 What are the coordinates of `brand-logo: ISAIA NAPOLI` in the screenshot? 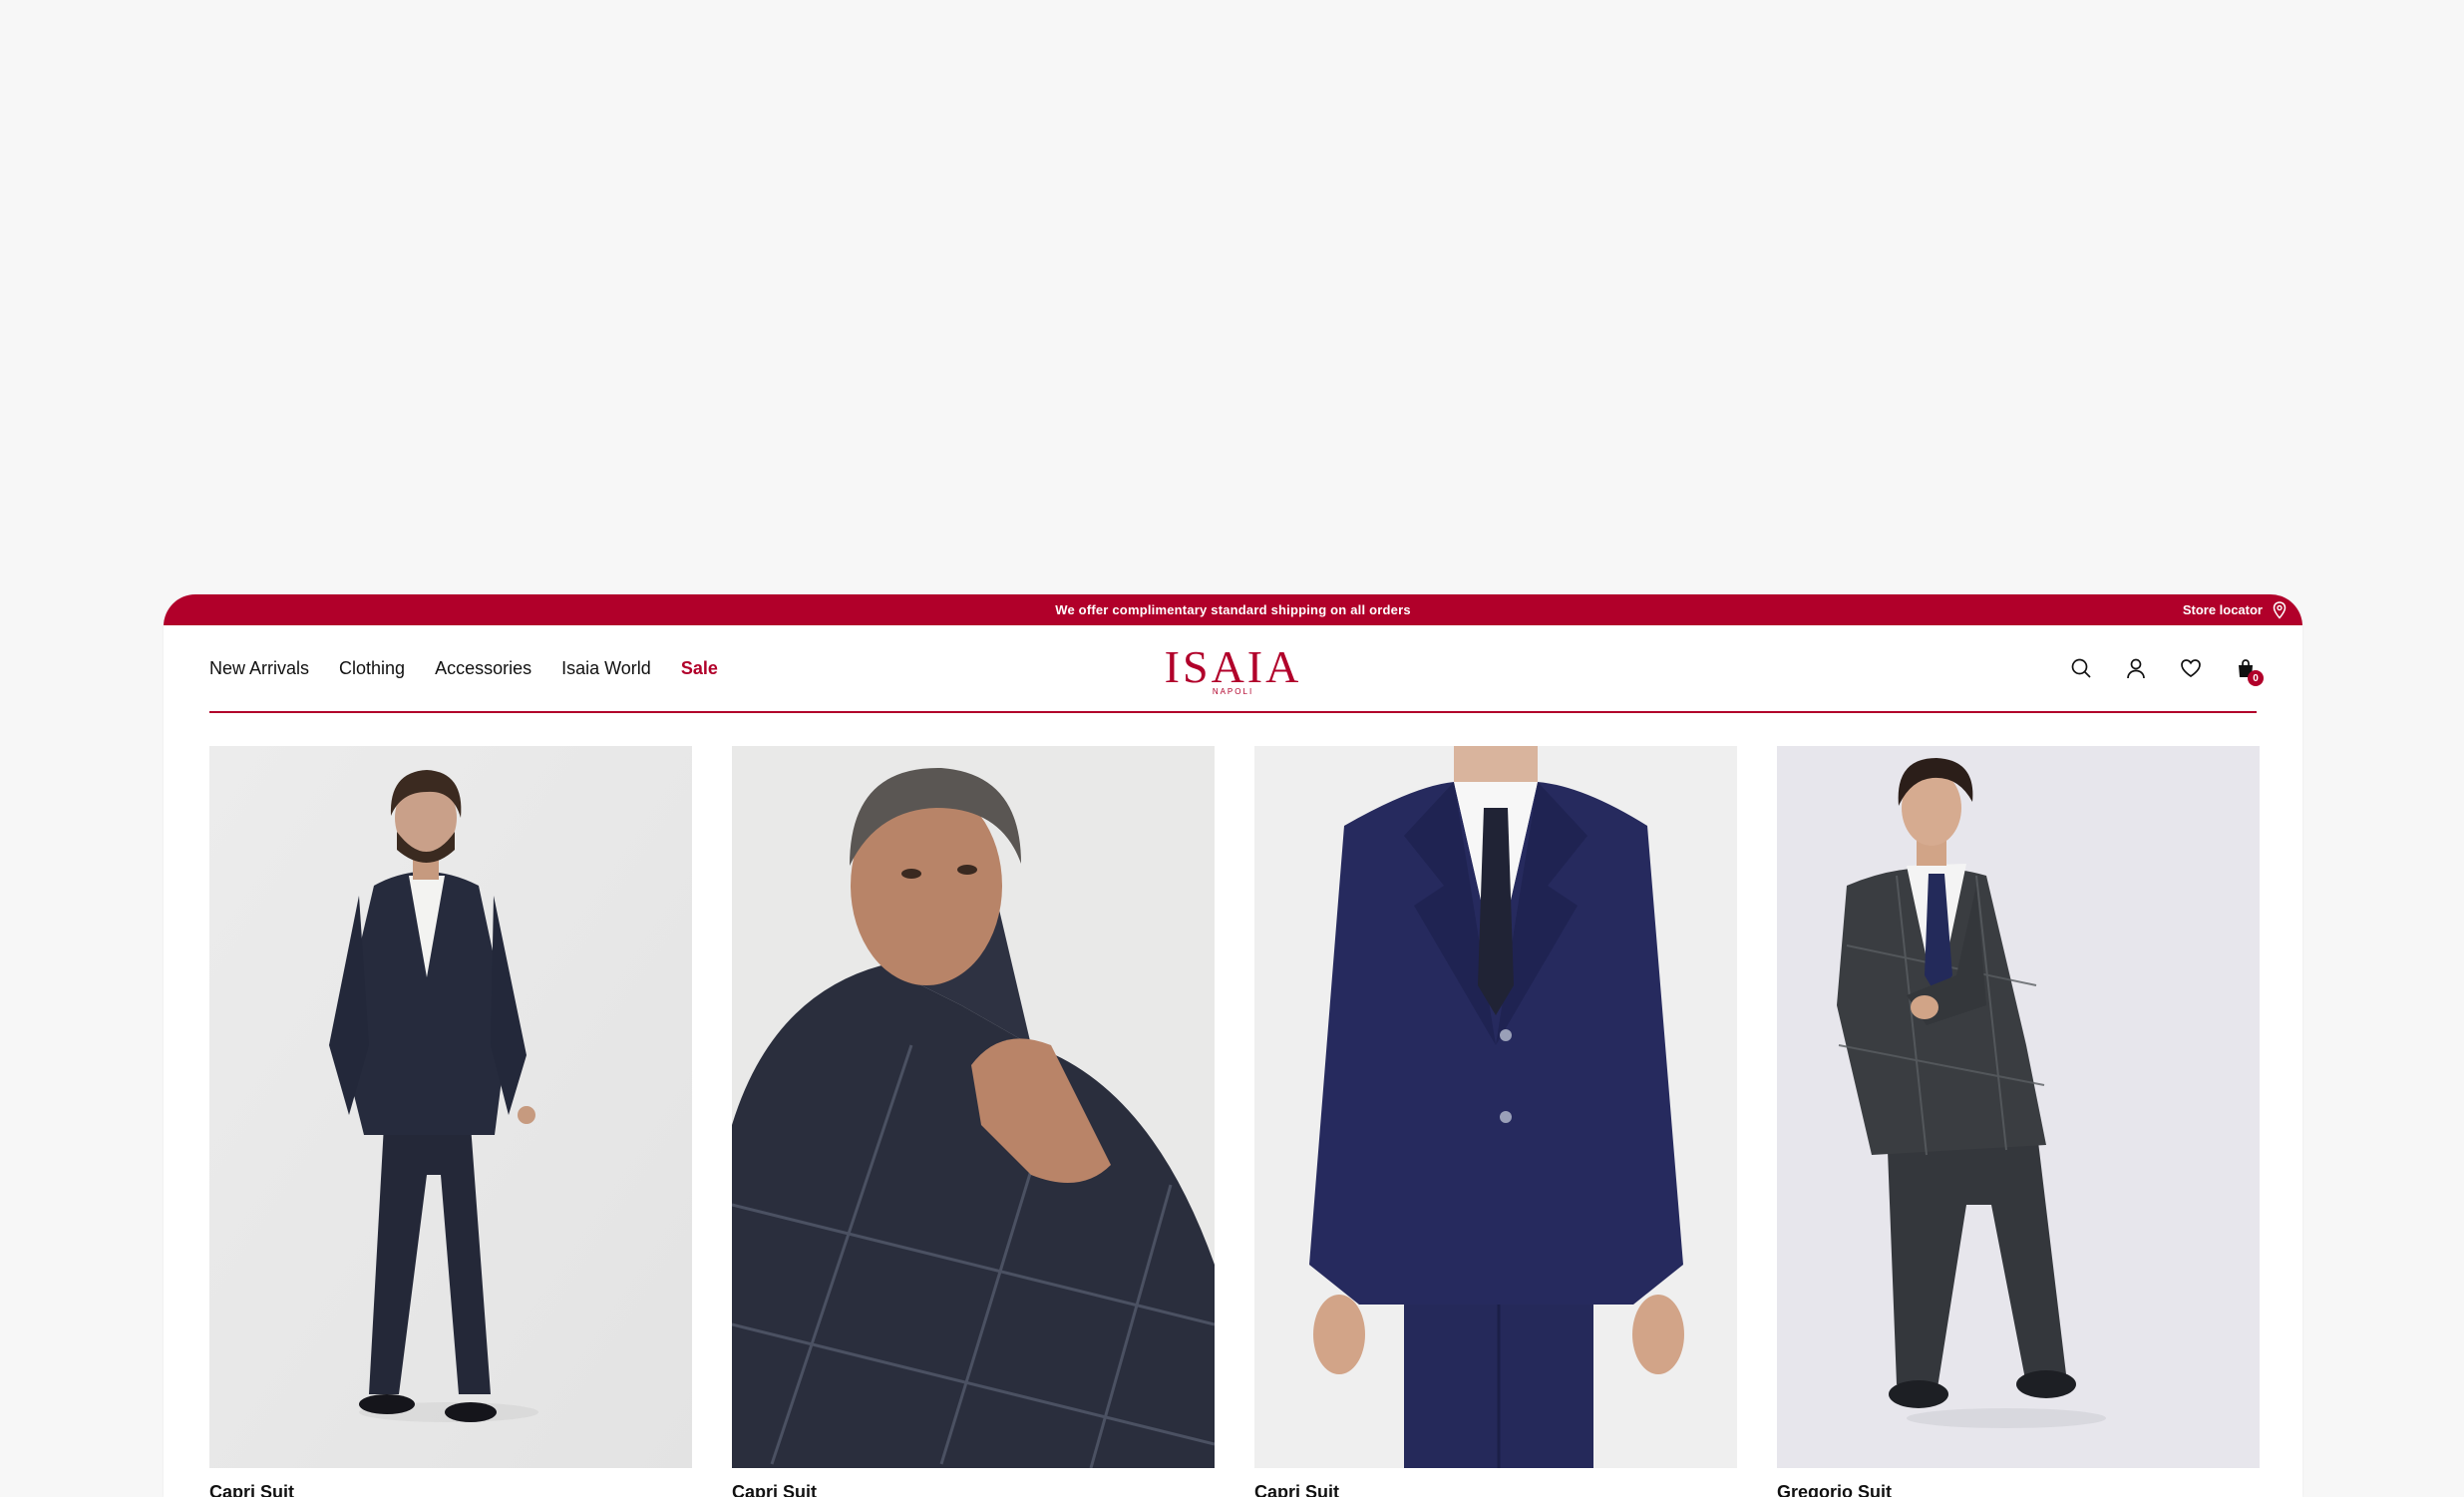 It's located at (1233, 669).